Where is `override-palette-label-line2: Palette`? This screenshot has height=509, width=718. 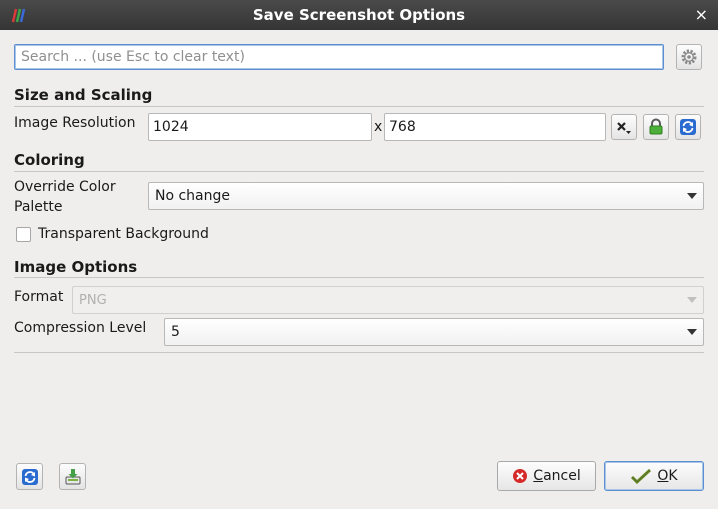 override-palette-label-line2: Palette is located at coordinates (38, 207).